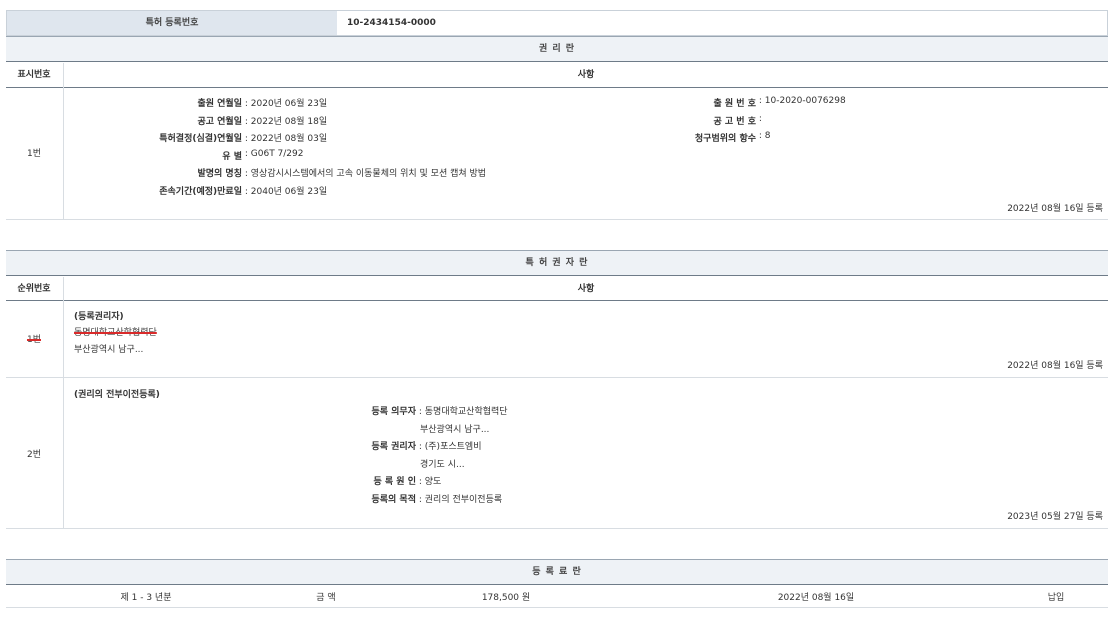 This screenshot has width=1115, height=617. Describe the element at coordinates (557, 572) in the screenshot. I see `fee-section-header: 등 록 료 란` at that location.